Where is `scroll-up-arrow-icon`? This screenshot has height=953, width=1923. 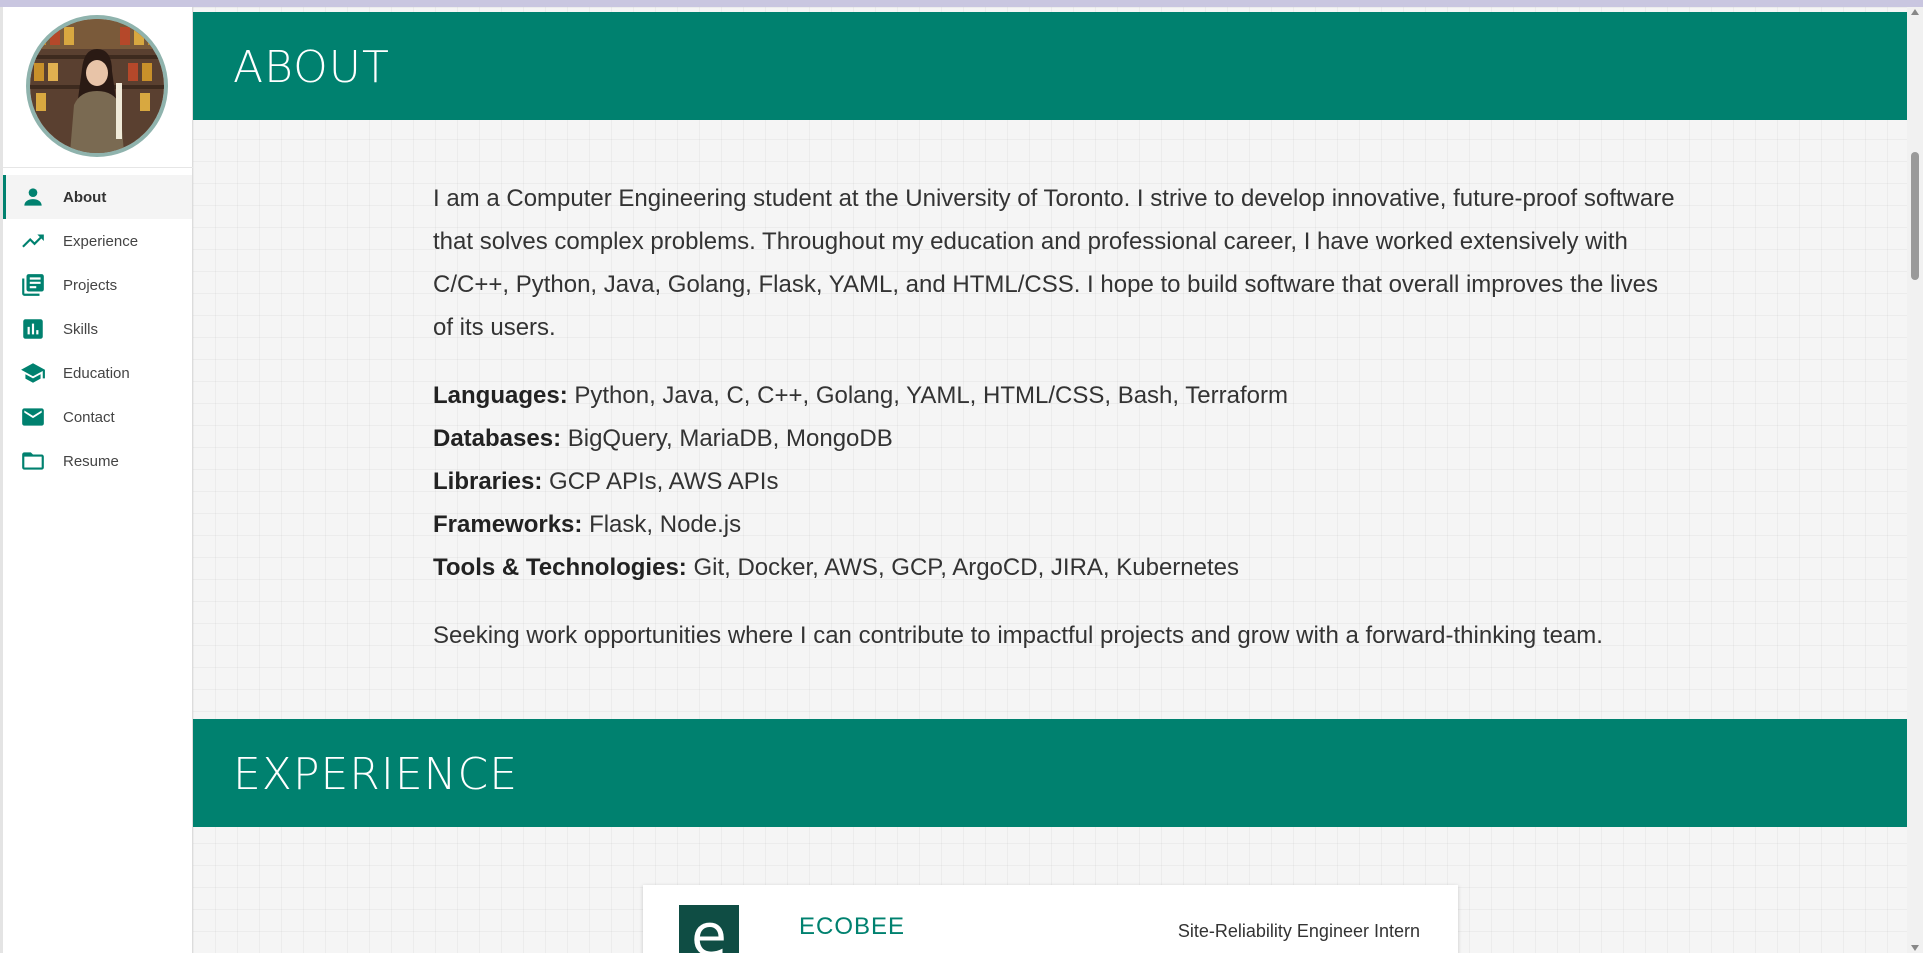
scroll-up-arrow-icon is located at coordinates (1915, 12).